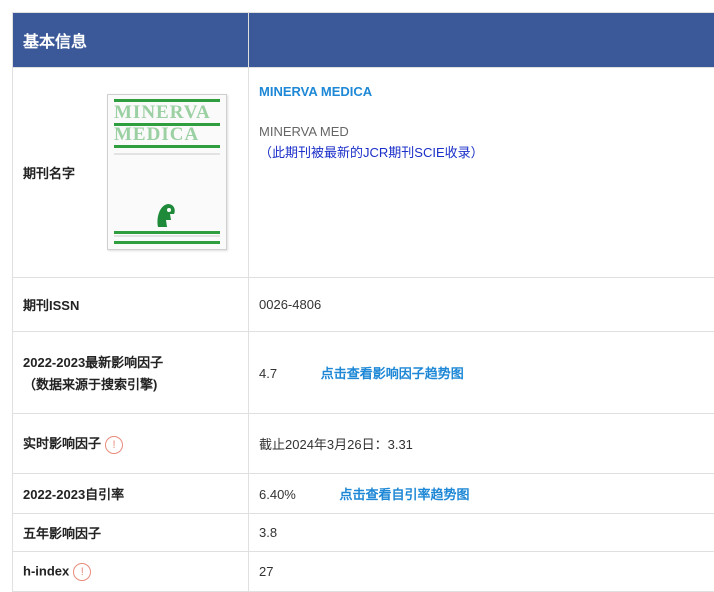 The height and width of the screenshot is (592, 714). I want to click on journal-cover-image: MINERVA MEDICA, so click(167, 172).